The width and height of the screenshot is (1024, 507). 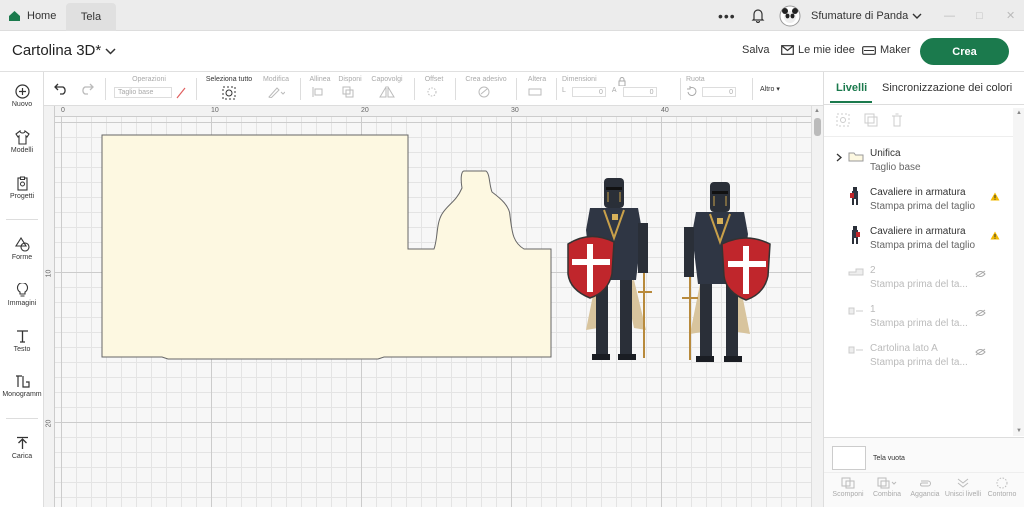 What do you see at coordinates (434, 79) in the screenshot?
I see `offset-label: Offset` at bounding box center [434, 79].